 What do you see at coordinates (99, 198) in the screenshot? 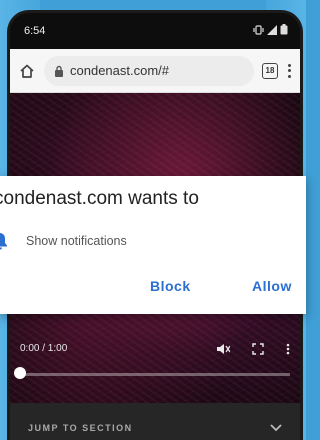
I see `dialog-title: condenast.com wants to` at bounding box center [99, 198].